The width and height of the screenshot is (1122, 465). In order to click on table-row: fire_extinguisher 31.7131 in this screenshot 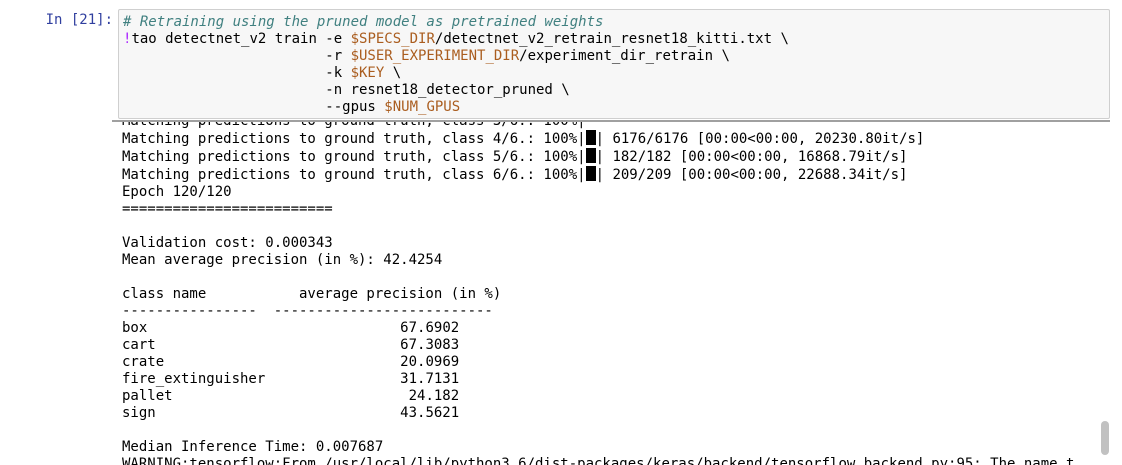, I will do `click(290, 379)`.